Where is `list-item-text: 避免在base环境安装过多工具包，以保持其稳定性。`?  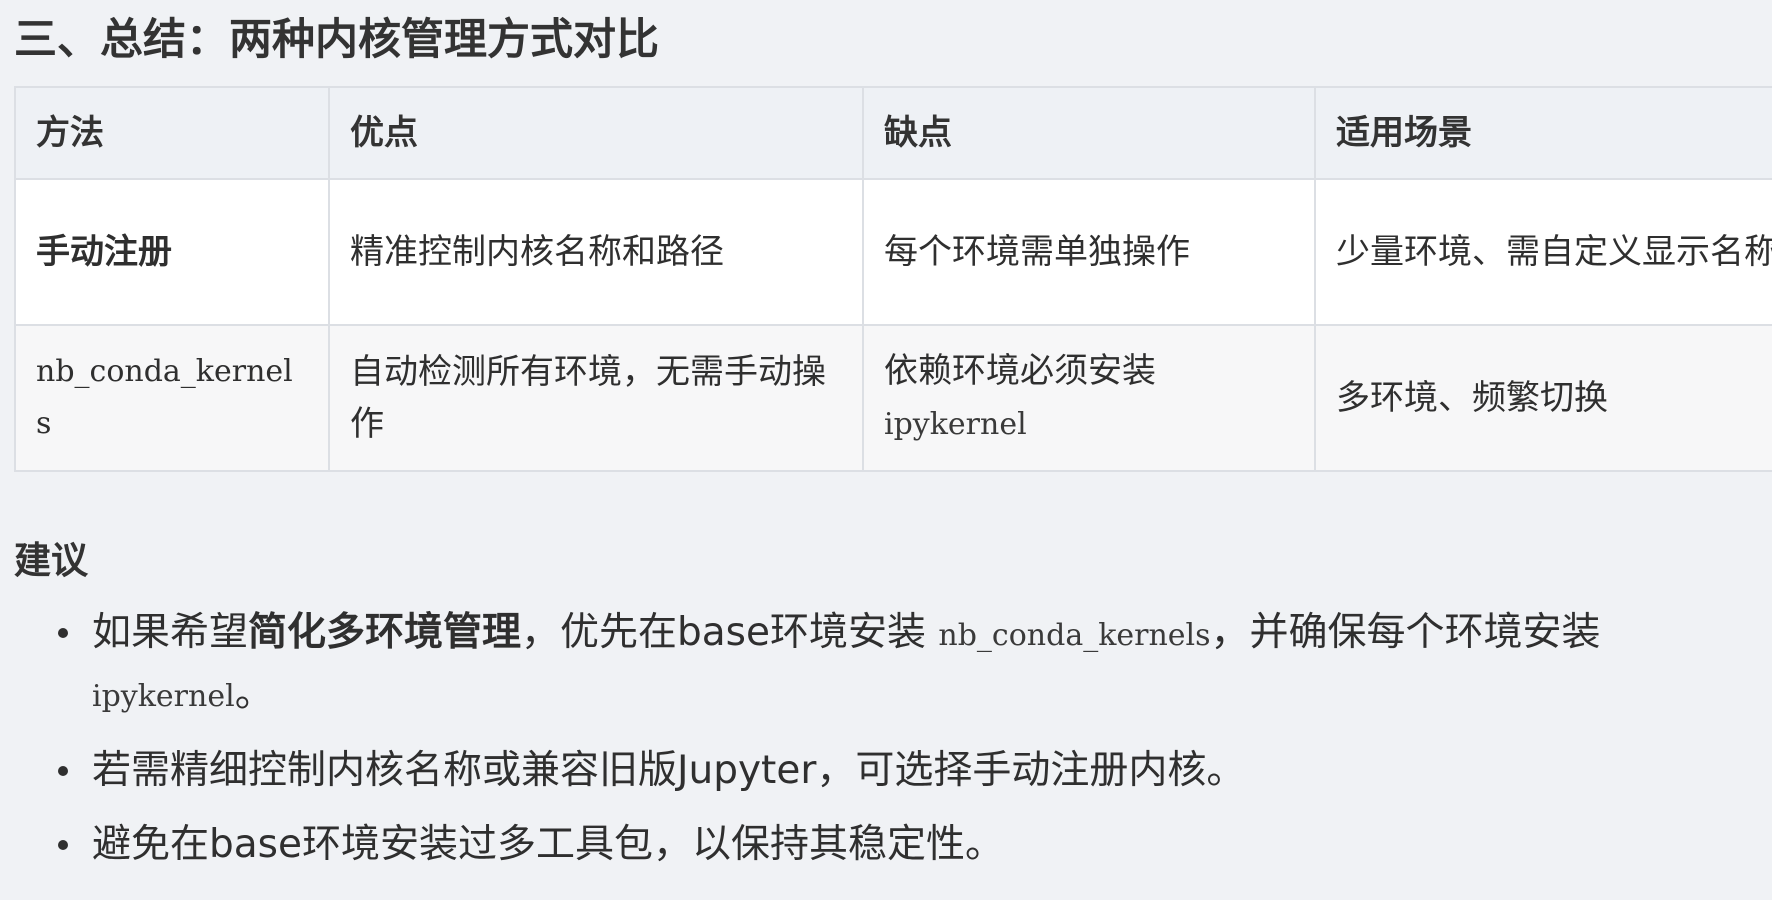
list-item-text: 避免在base环境安装过多工具包，以保持其稳定性。 is located at coordinates (548, 844).